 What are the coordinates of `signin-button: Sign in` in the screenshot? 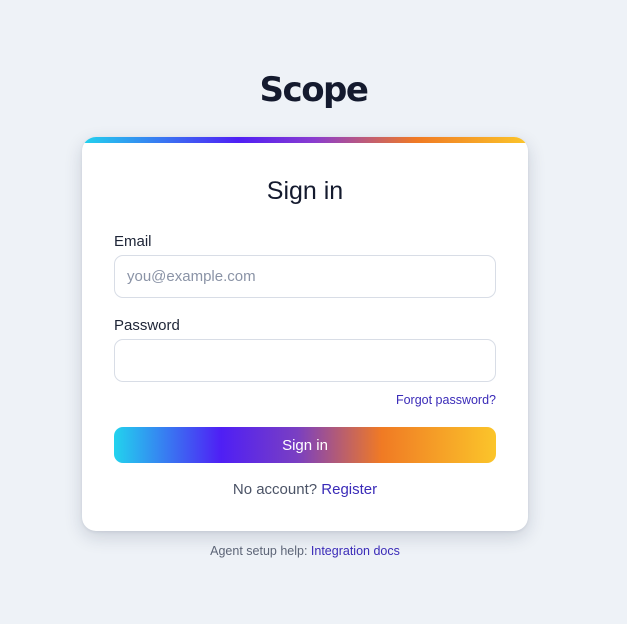 It's located at (305, 445).